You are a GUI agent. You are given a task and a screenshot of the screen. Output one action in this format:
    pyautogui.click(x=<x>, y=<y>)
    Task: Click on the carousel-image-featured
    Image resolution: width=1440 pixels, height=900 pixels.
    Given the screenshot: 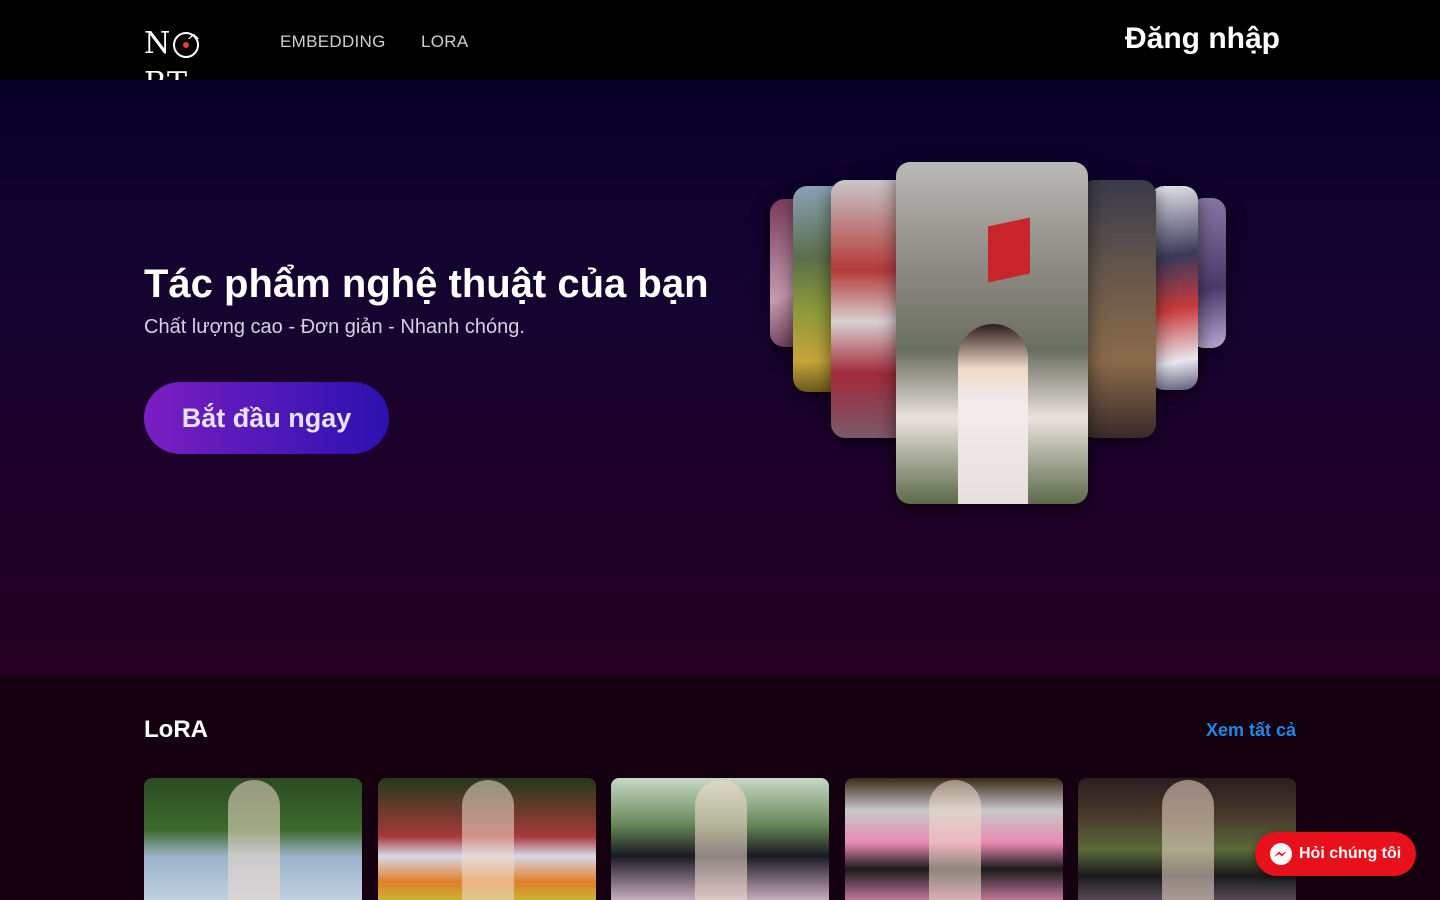 What is the action you would take?
    pyautogui.click(x=992, y=333)
    